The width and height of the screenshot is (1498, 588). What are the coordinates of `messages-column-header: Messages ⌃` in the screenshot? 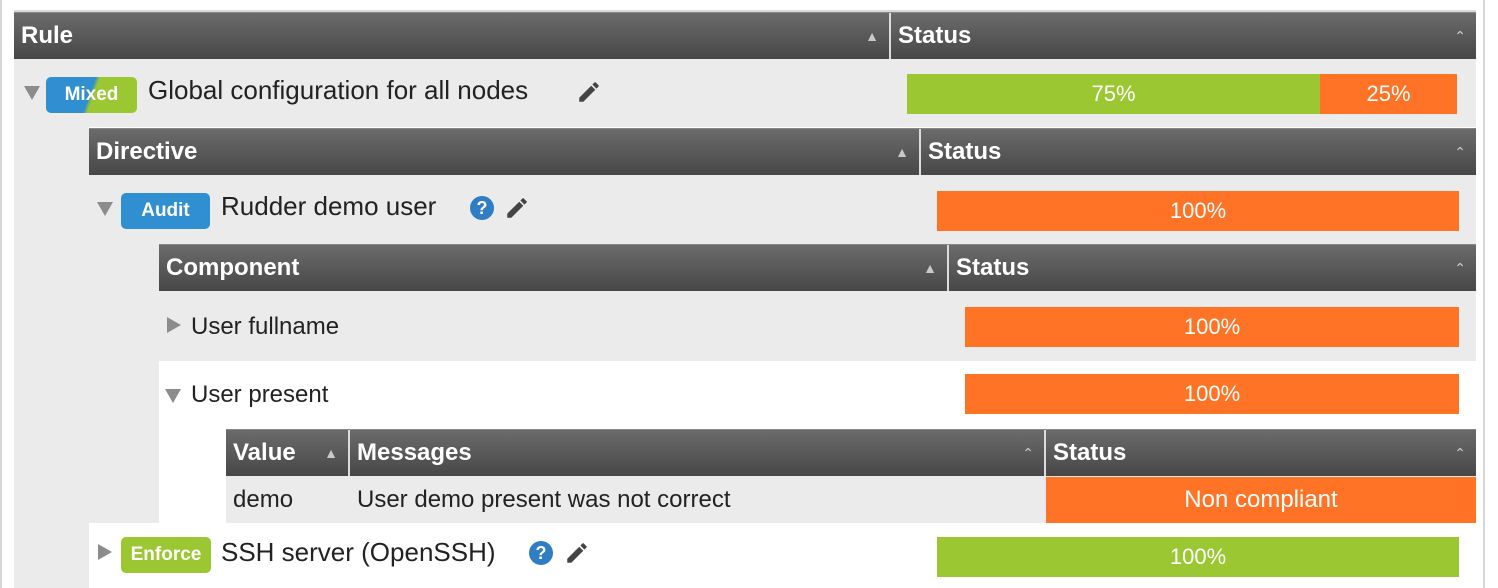 It's located at (698, 453).